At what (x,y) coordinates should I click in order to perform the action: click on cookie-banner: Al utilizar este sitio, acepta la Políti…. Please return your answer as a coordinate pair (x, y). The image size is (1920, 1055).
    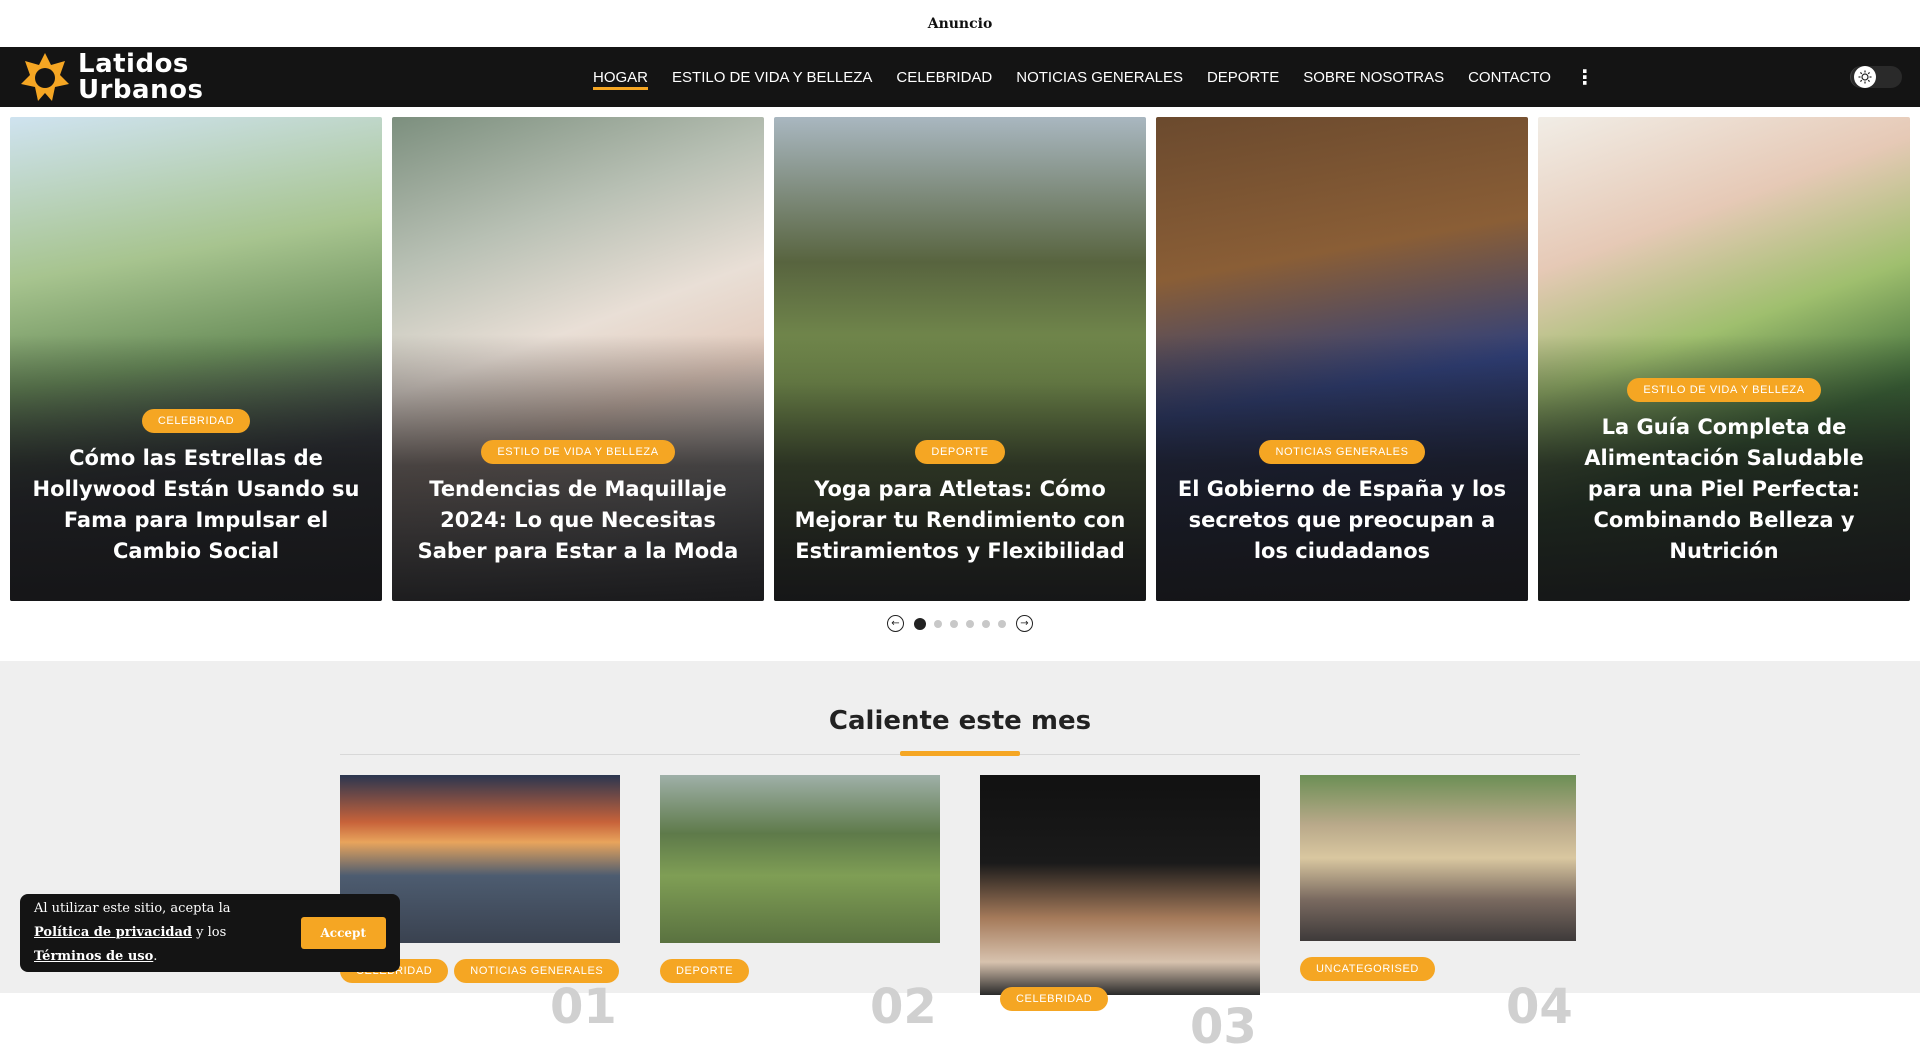
    Looking at the image, I should click on (210, 933).